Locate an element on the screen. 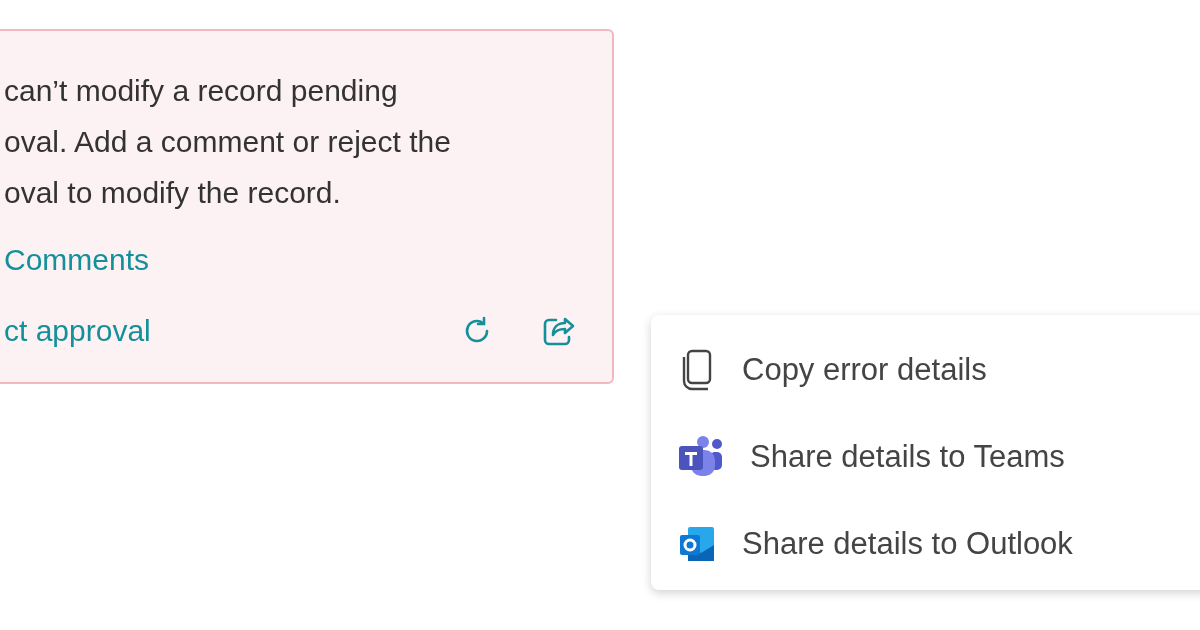 The width and height of the screenshot is (1200, 630). menu-item: Copy error details is located at coordinates (939, 370).